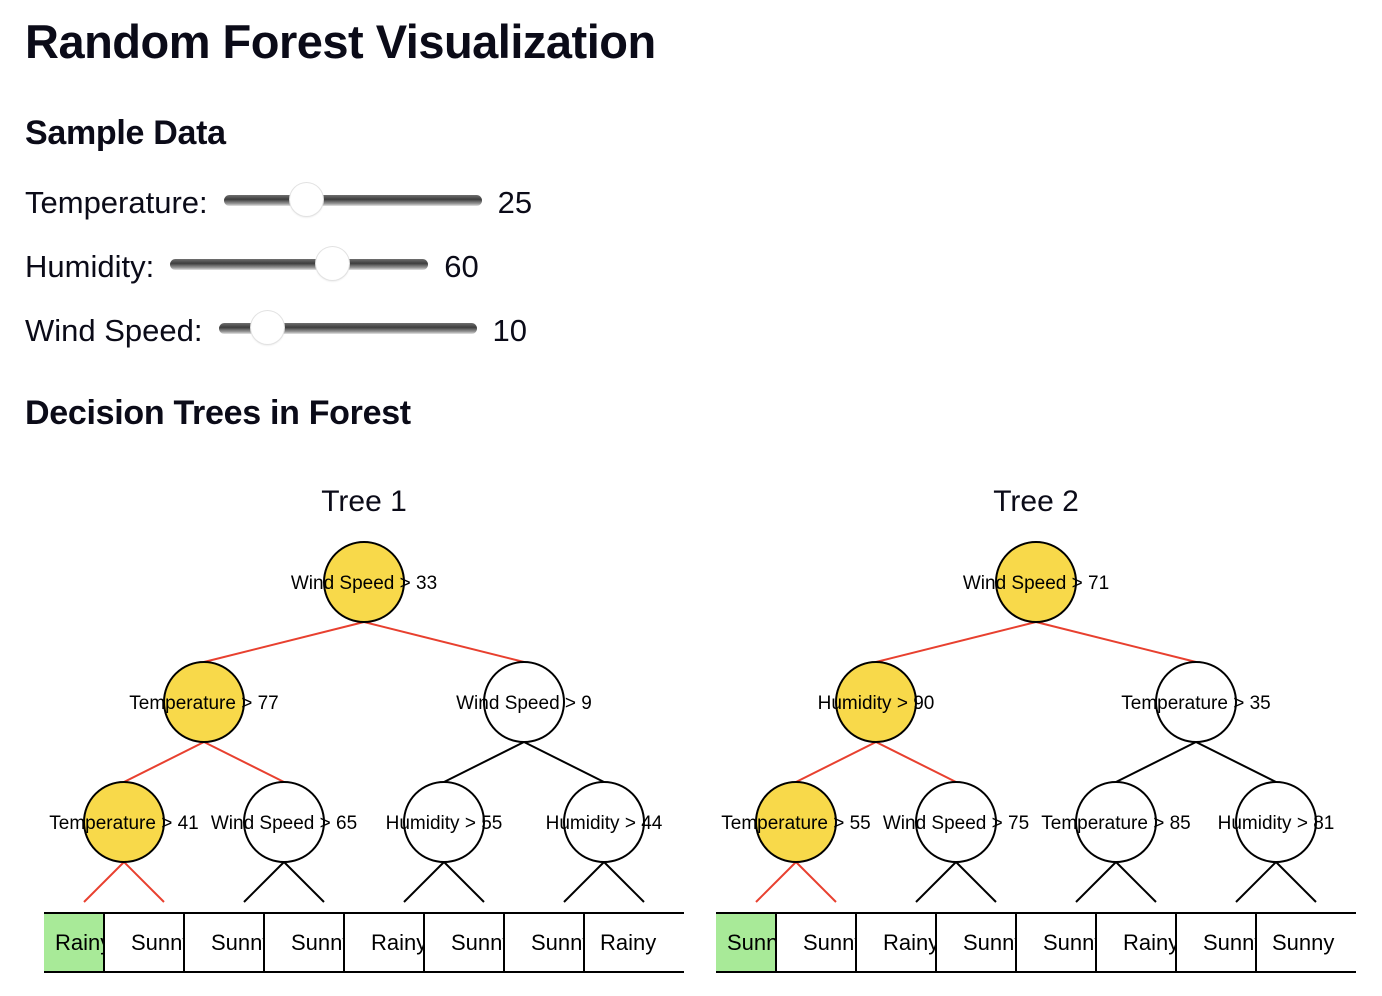  I want to click on humidity-label: Humidity:, so click(90, 266).